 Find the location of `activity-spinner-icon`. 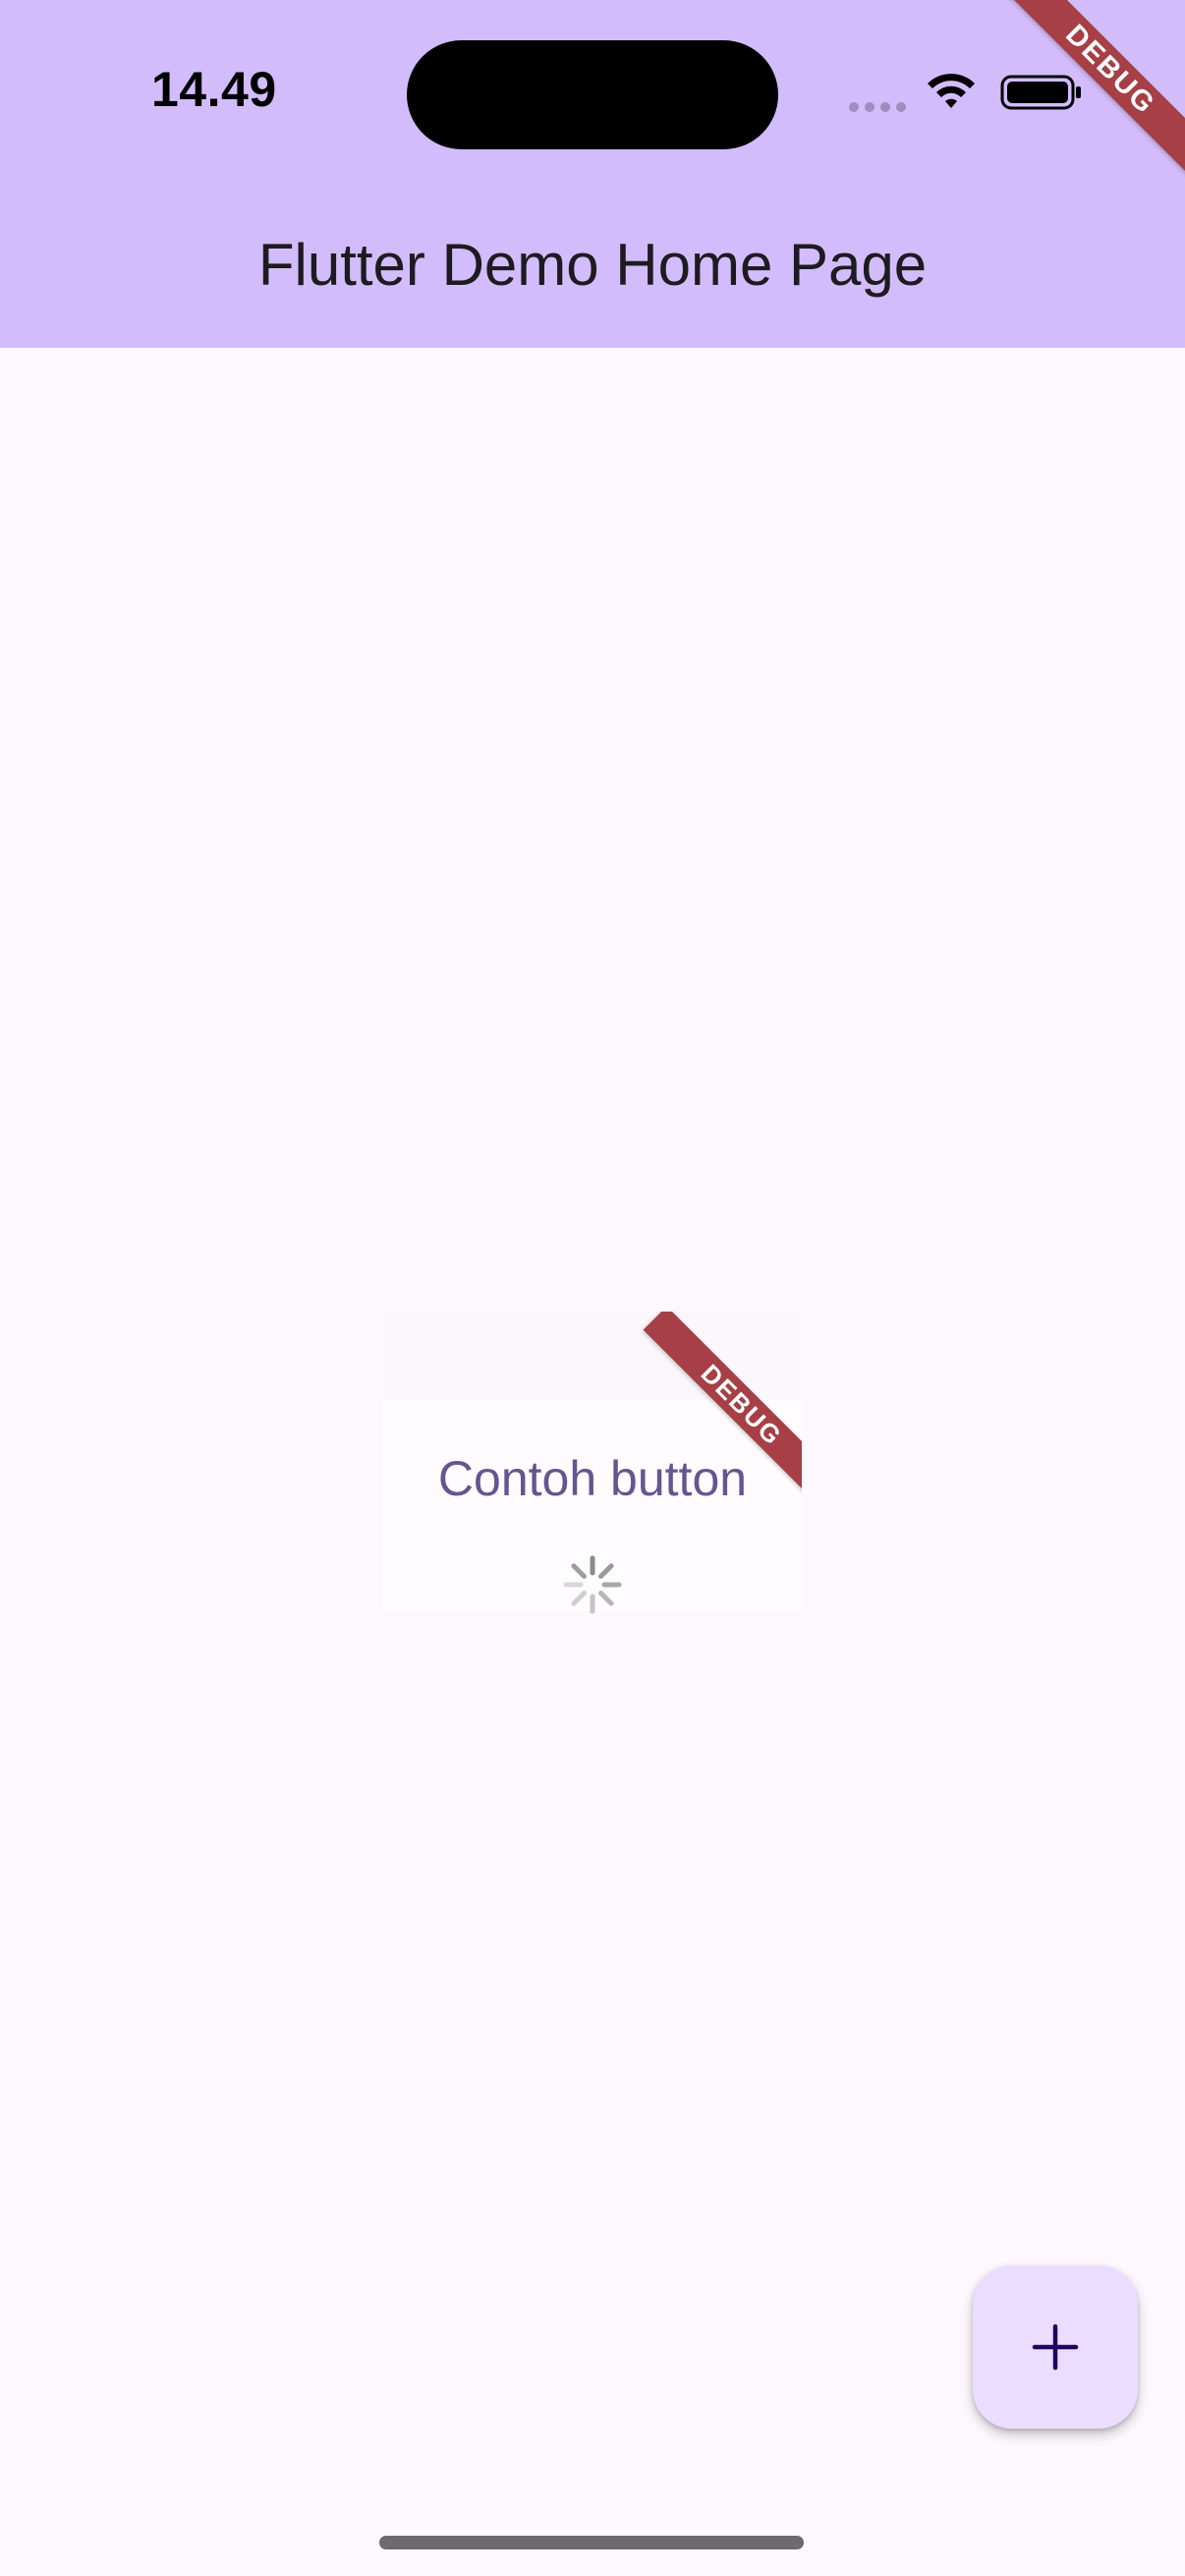

activity-spinner-icon is located at coordinates (592, 1584).